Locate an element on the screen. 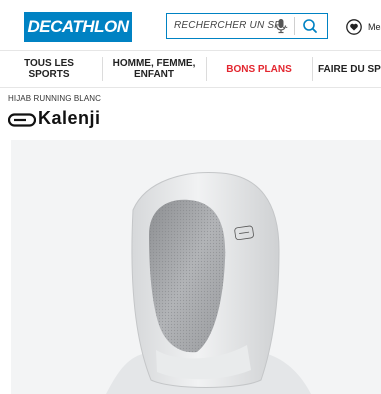 This screenshot has height=394, width=381. nav-item-men-women-kids: HOMME, FEMME, ENFANT is located at coordinates (154, 69).